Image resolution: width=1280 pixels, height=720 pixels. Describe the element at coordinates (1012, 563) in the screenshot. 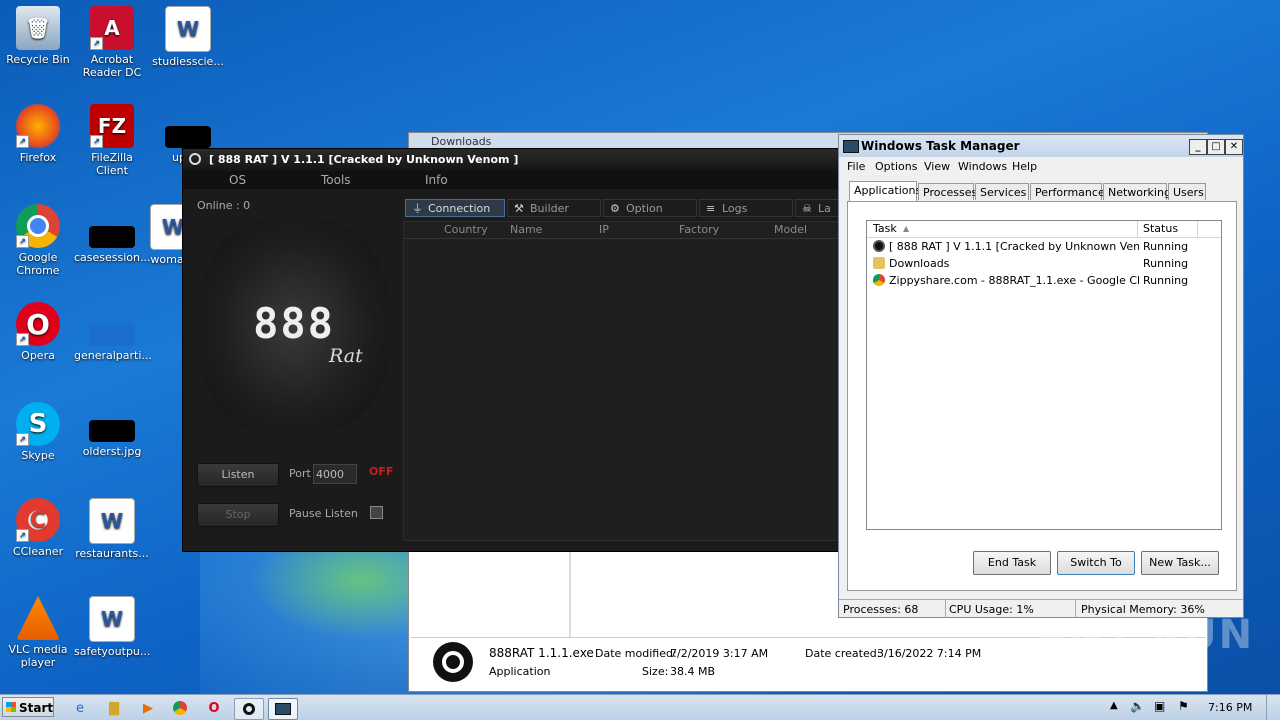

I see `end-task-button: End Task` at that location.